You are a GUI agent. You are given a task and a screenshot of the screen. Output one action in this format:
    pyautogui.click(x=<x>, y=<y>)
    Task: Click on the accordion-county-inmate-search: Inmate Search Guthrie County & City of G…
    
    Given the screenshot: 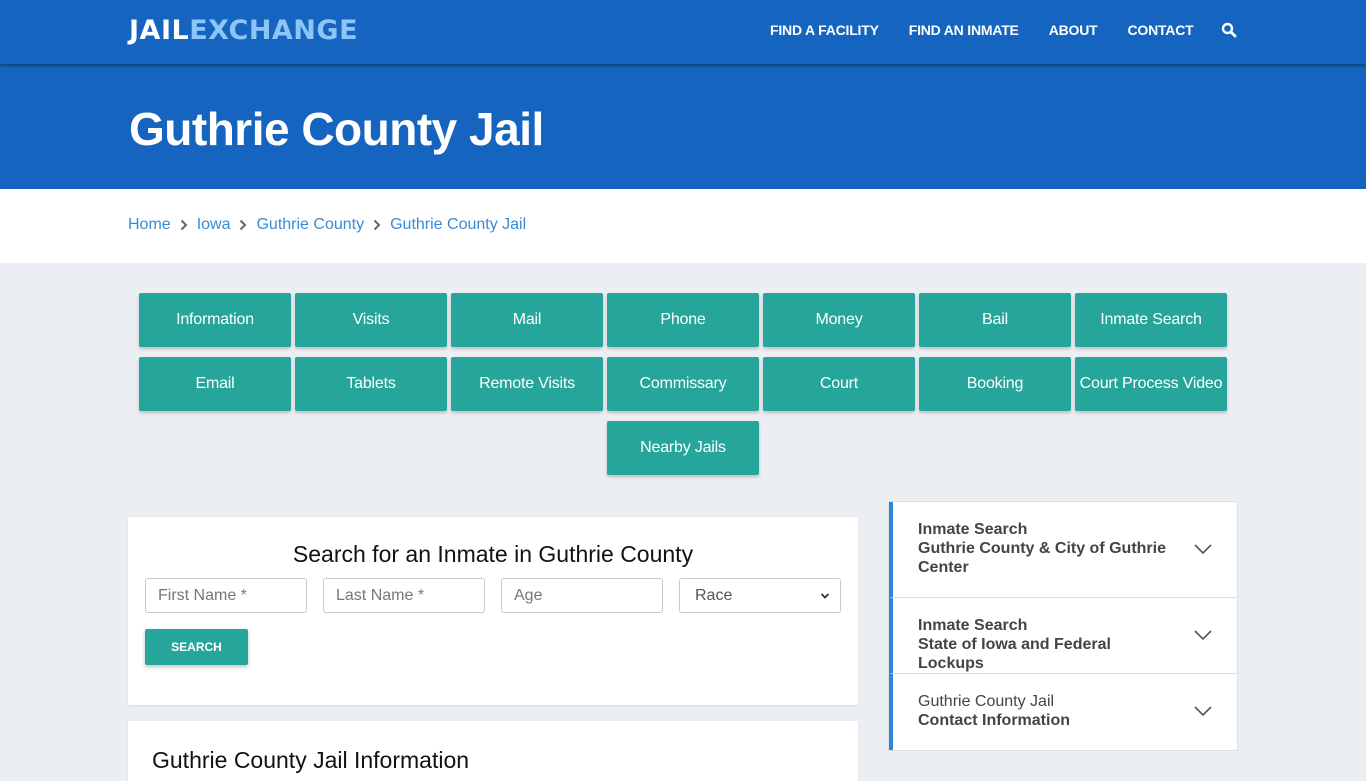 What is the action you would take?
    pyautogui.click(x=1063, y=550)
    